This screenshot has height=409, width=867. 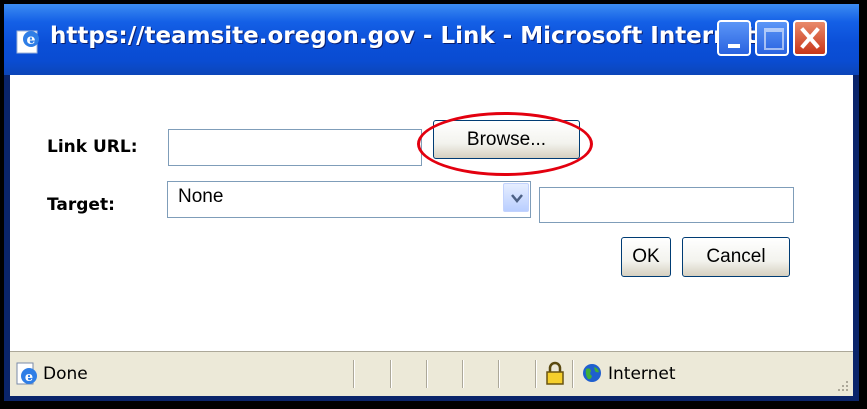 What do you see at coordinates (431, 373) in the screenshot?
I see `status-bar: e Done Internet` at bounding box center [431, 373].